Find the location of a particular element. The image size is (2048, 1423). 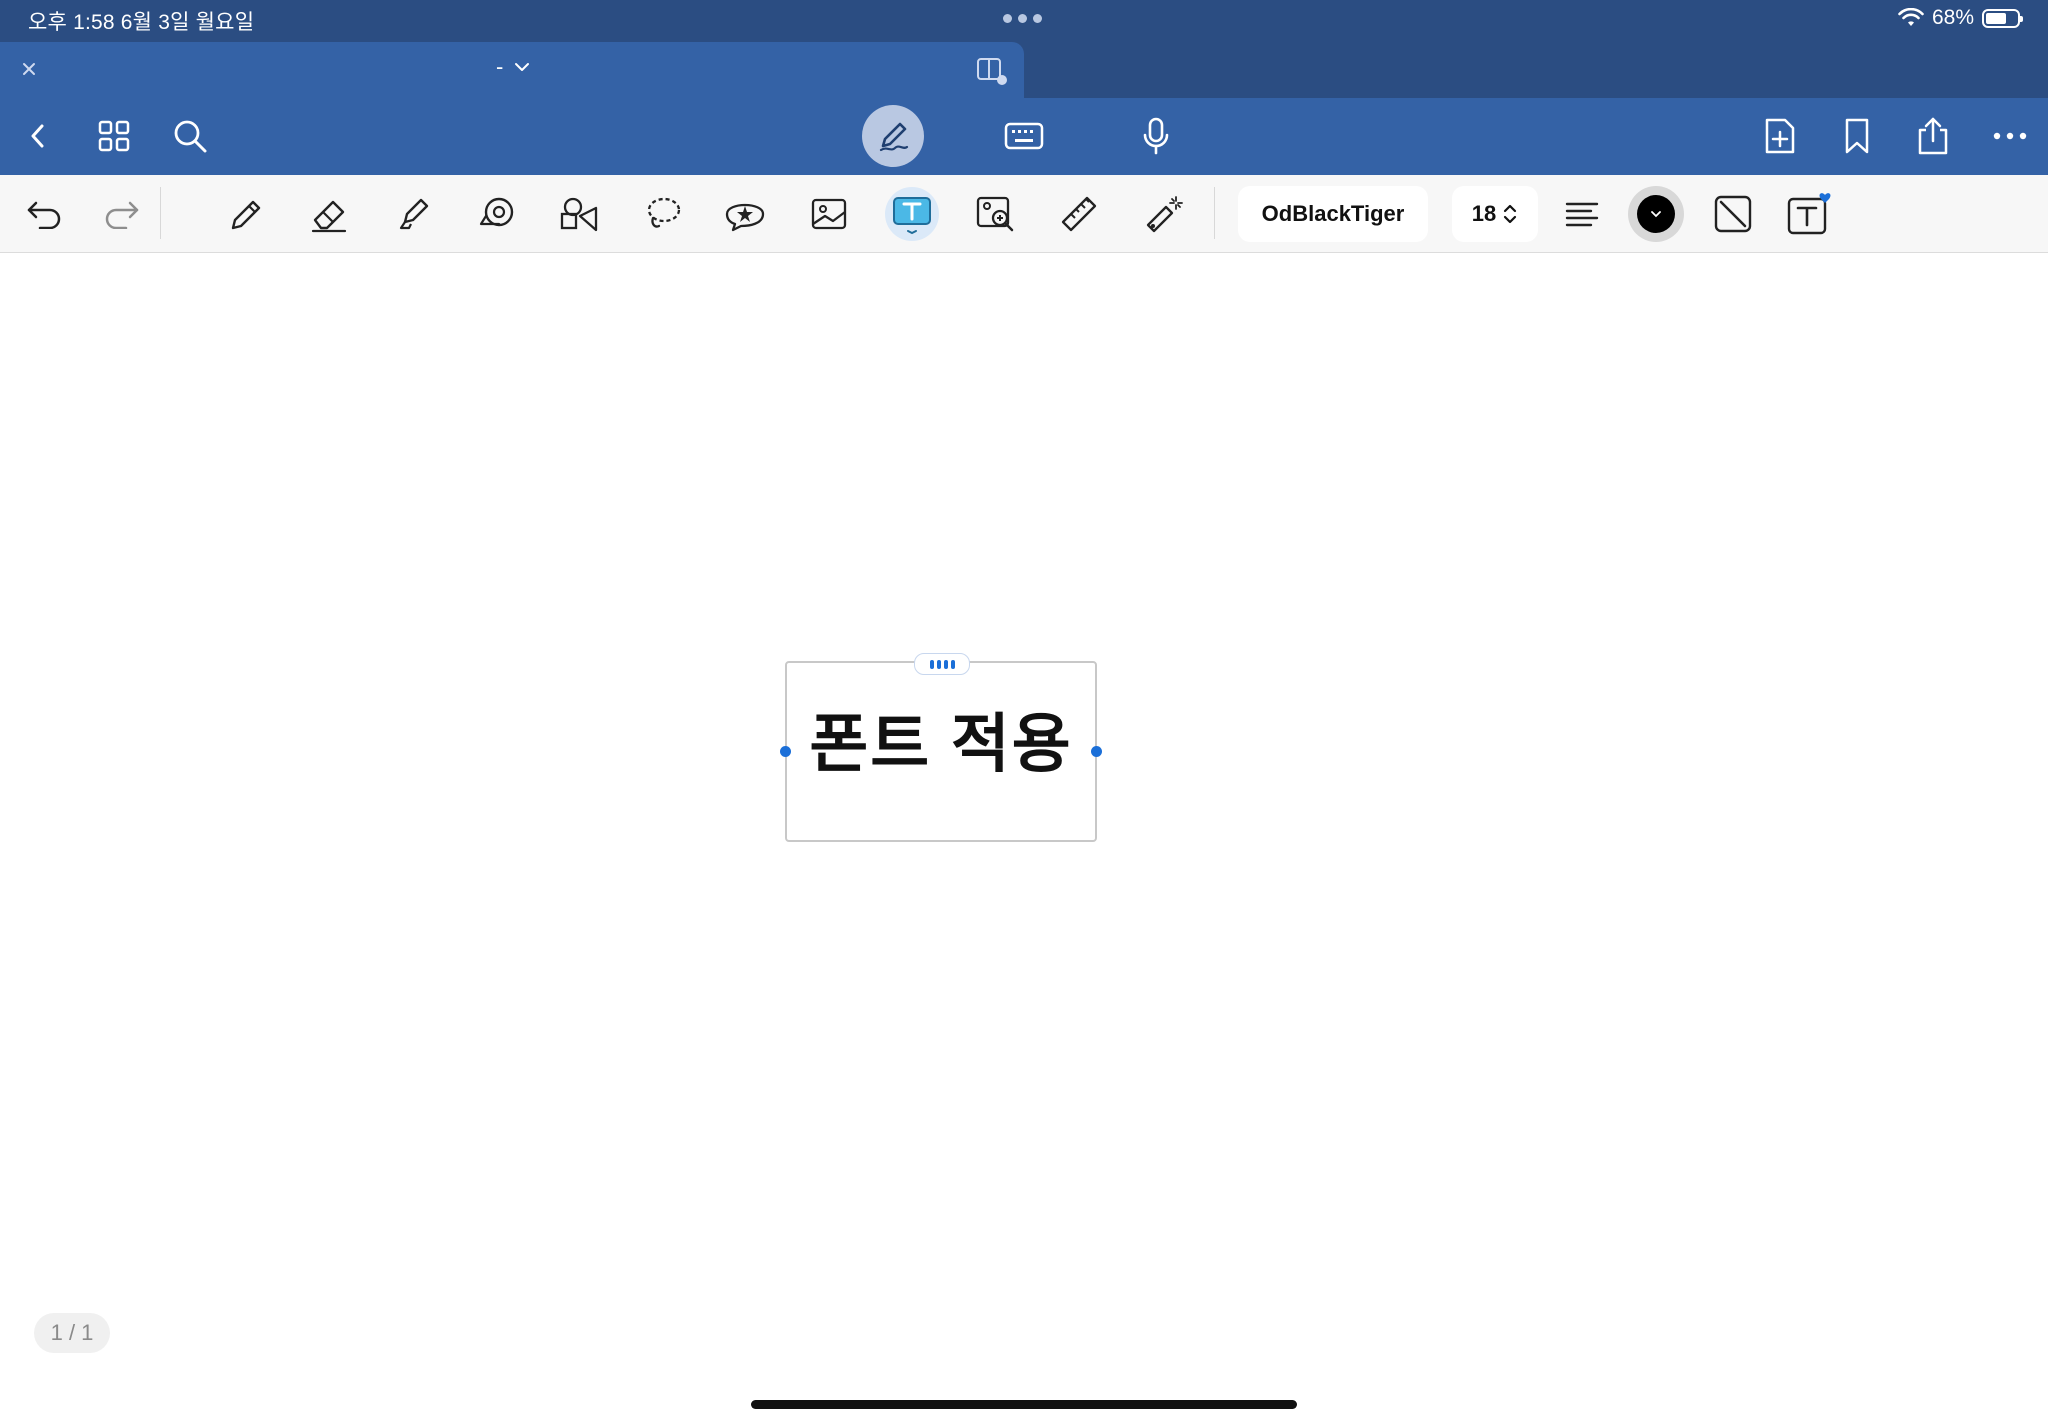

image-search-icon is located at coordinates (995, 214).